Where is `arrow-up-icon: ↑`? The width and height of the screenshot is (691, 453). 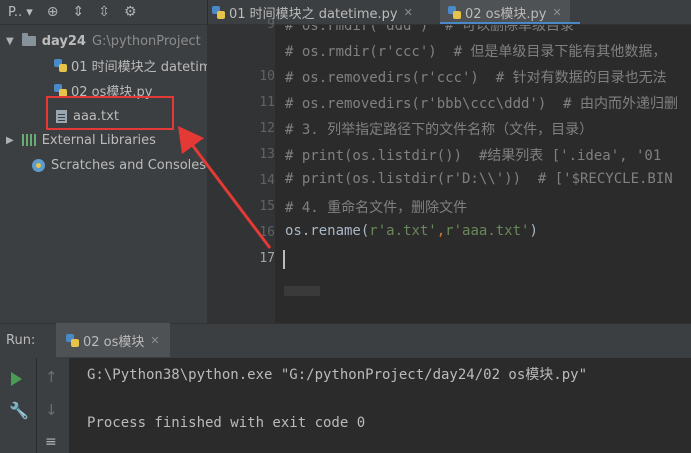
arrow-up-icon: ↑ is located at coordinates (51, 377).